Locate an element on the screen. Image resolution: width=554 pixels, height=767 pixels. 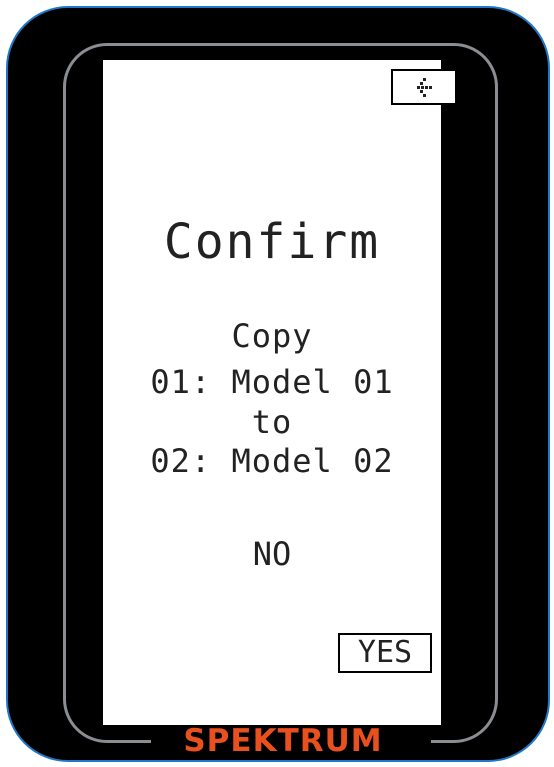
back-arrow-icon is located at coordinates (424, 87).